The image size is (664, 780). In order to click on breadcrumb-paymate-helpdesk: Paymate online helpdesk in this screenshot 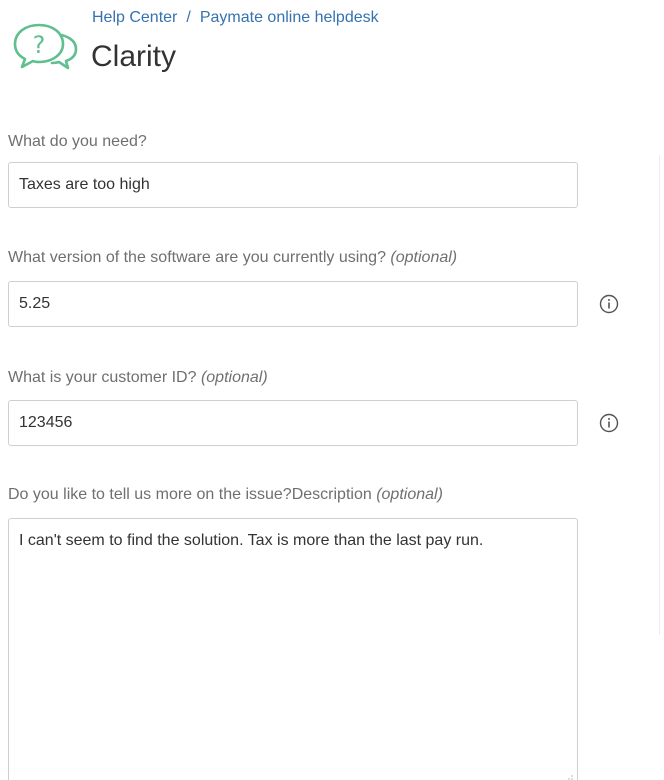, I will do `click(289, 17)`.